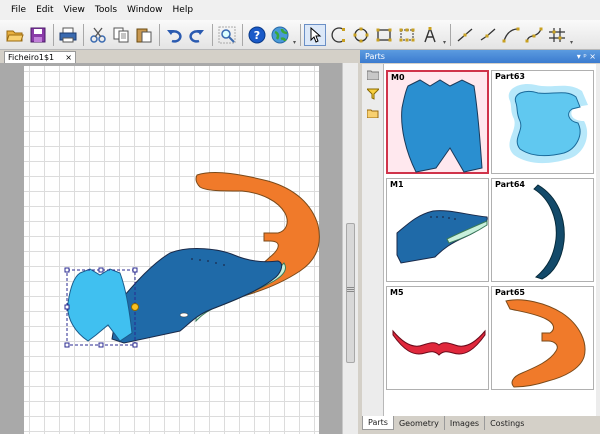  I want to click on part-tile-m0: M0, so click(437, 122).